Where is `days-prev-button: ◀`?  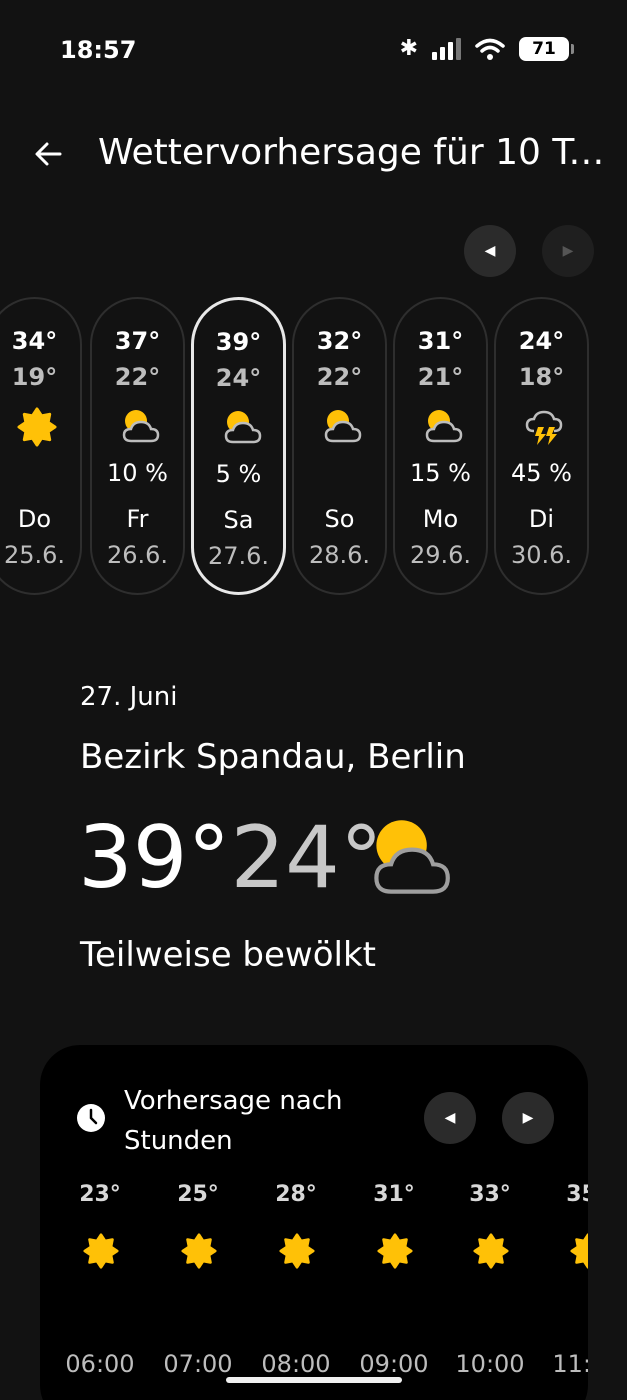
days-prev-button: ◀ is located at coordinates (490, 251).